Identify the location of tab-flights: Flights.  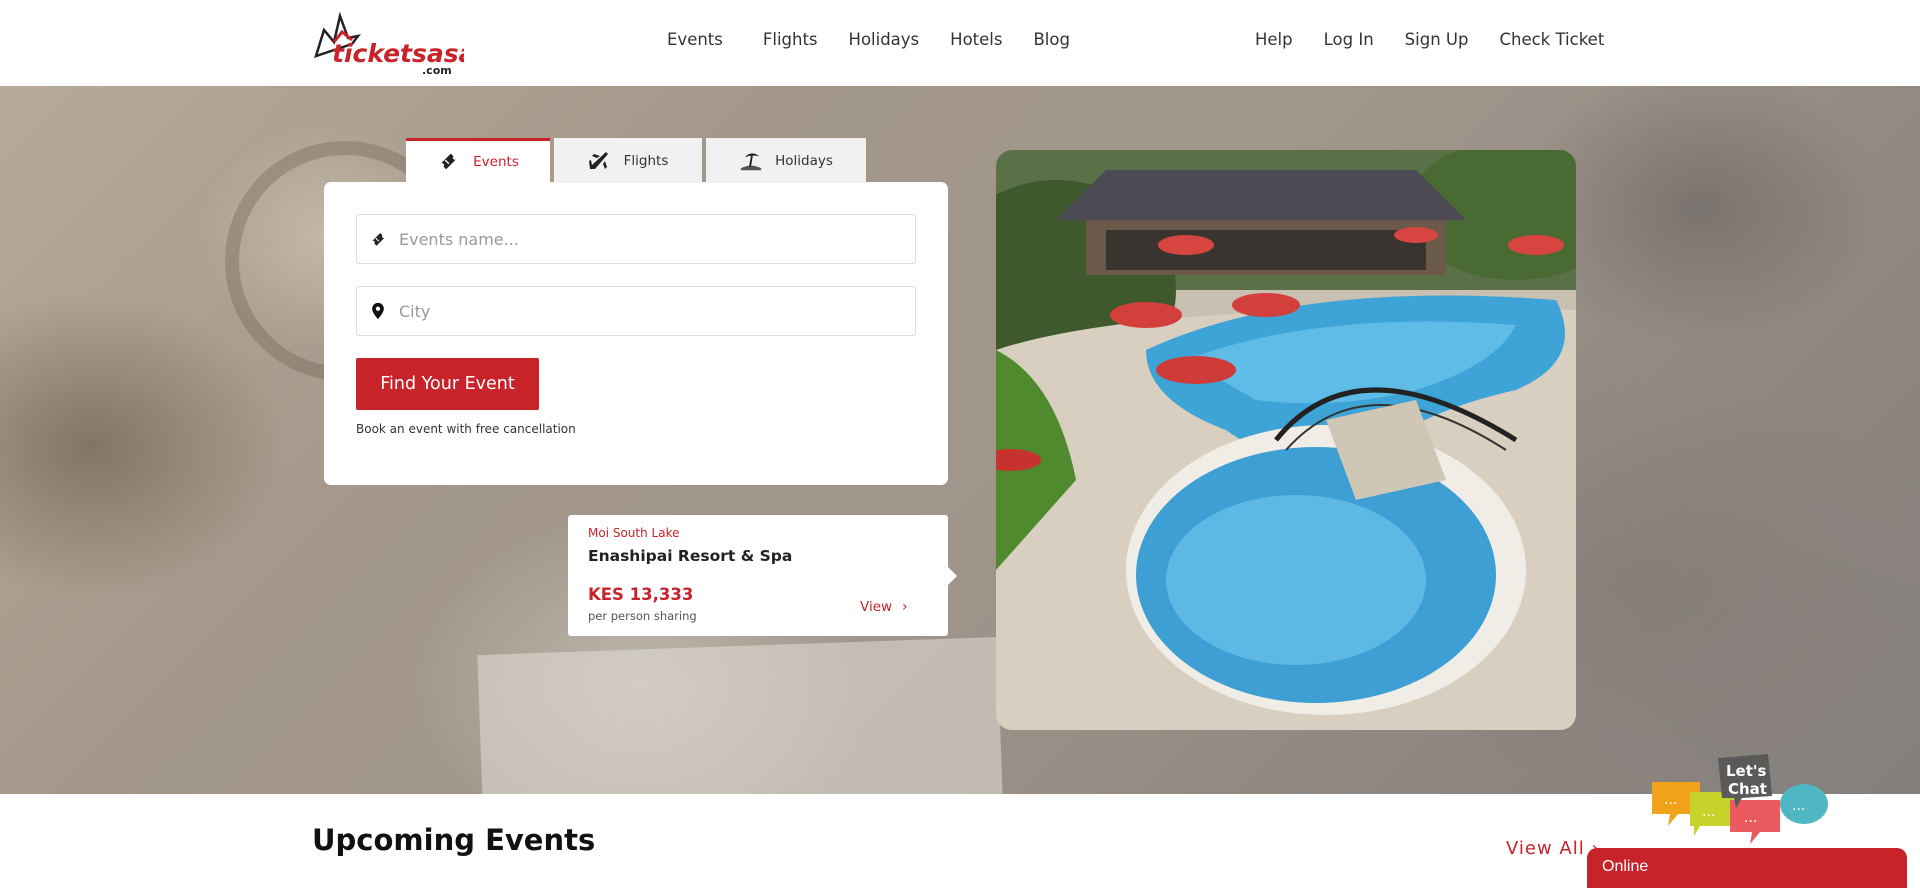
(628, 160).